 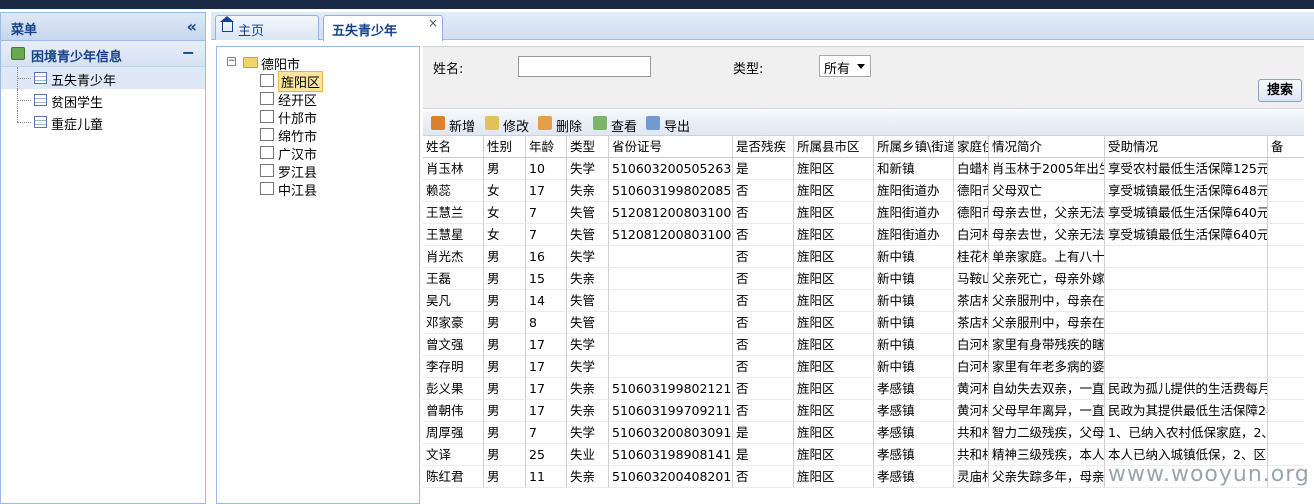 I want to click on search-button: 搜索, so click(x=1280, y=90).